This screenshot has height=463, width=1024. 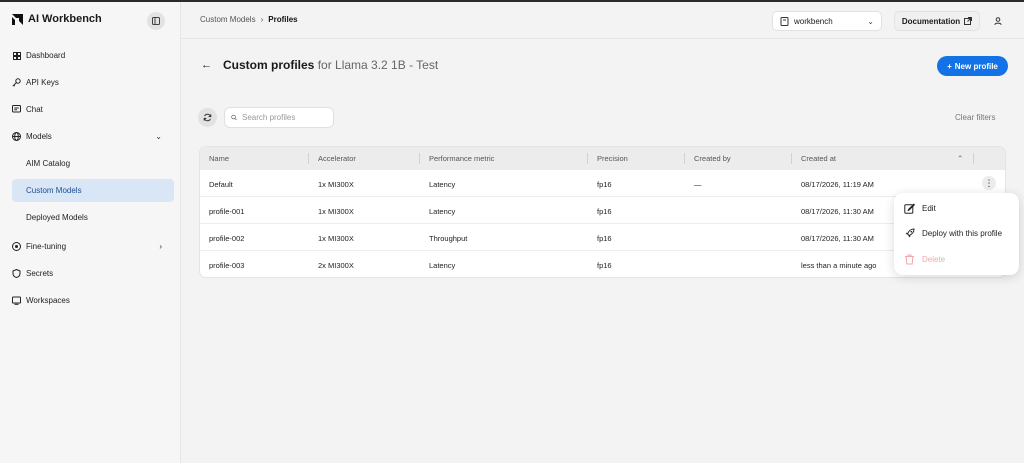 I want to click on sidebar-toggle-icon, so click(x=156, y=21).